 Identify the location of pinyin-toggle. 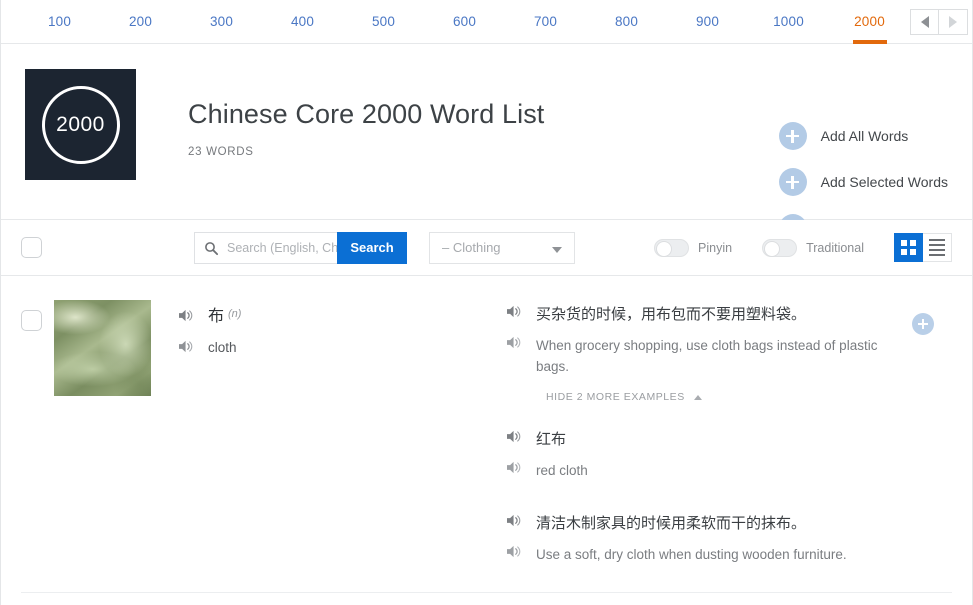
(672, 247).